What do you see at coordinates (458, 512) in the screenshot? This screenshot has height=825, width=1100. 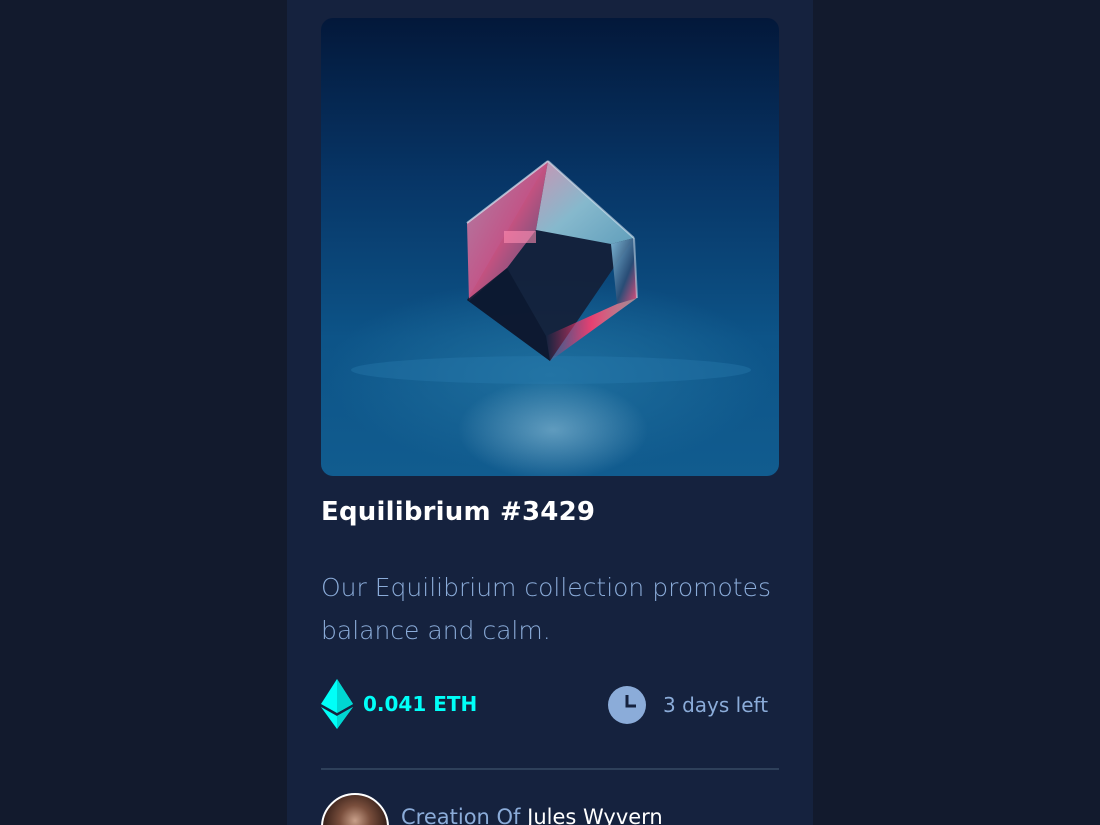 I see `nft-title: Equilibrium #3429` at bounding box center [458, 512].